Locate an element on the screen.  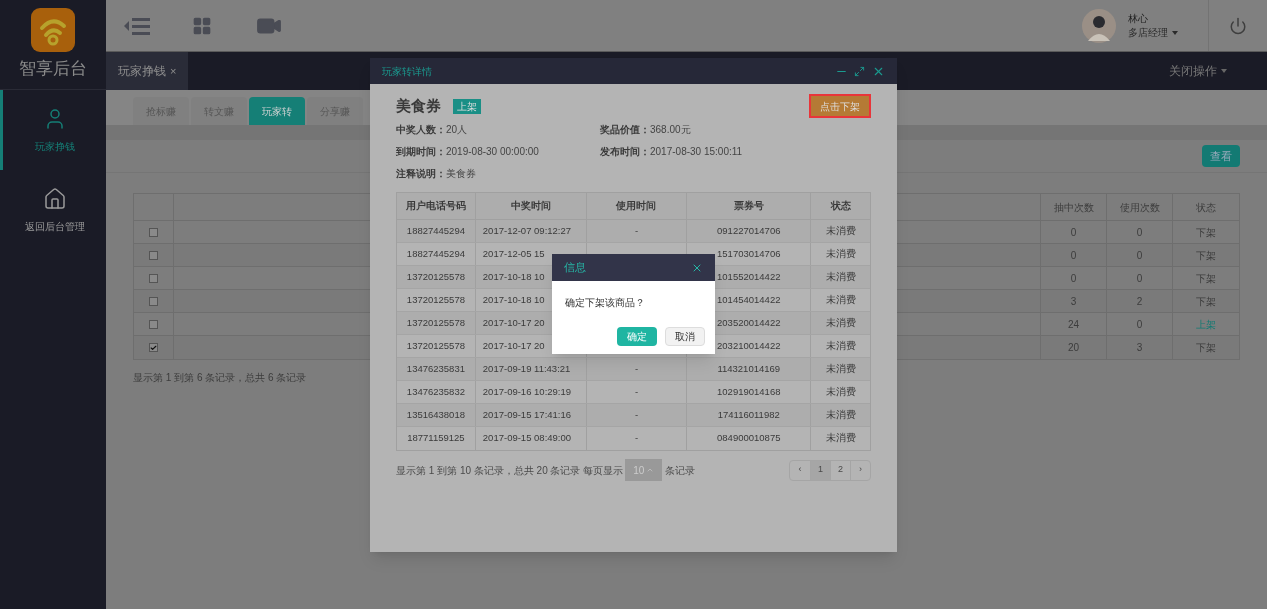
table-cell-text: 203520014422 is located at coordinates (749, 322).